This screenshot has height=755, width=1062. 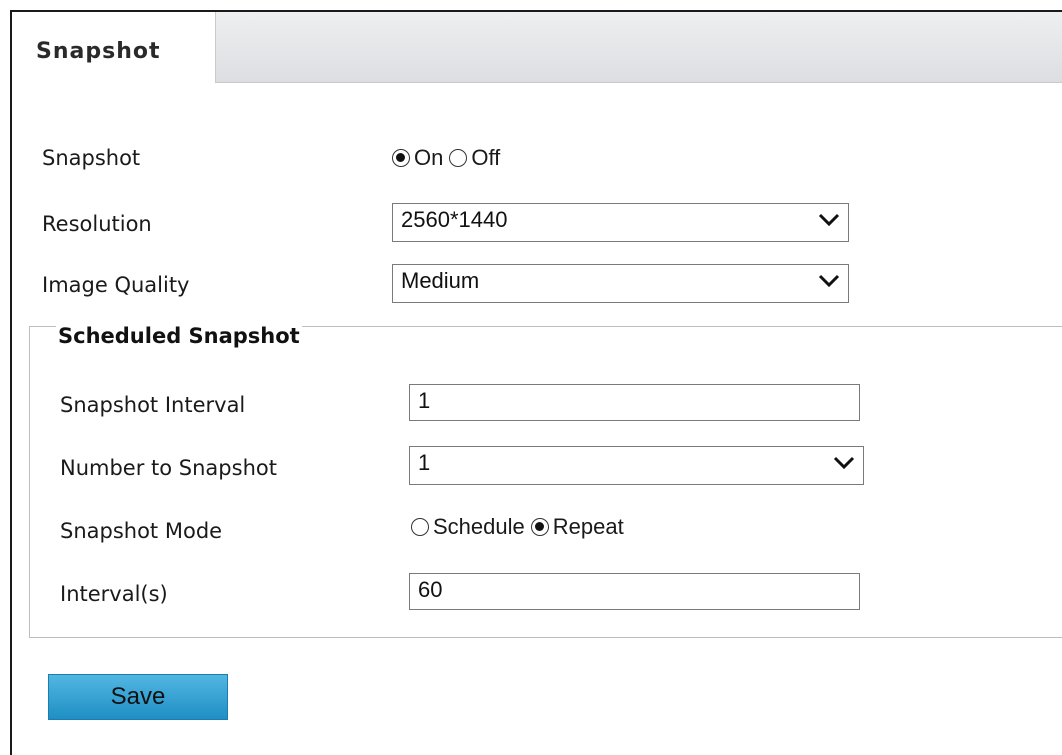 What do you see at coordinates (479, 527) in the screenshot?
I see `schedule-label: Schedule` at bounding box center [479, 527].